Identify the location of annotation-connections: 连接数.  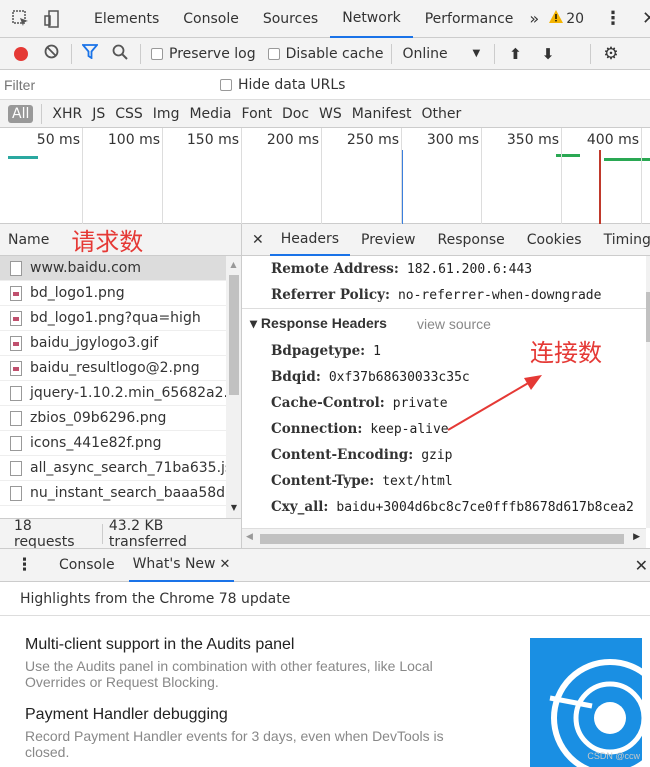
(566, 353).